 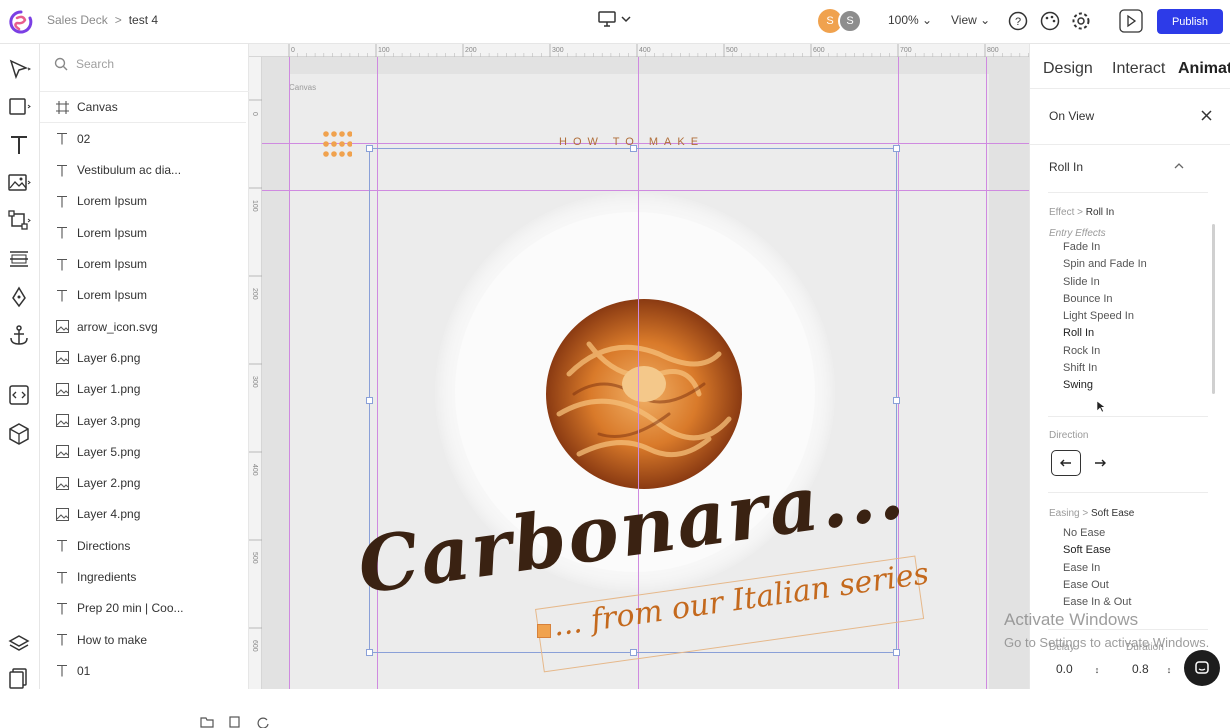 I want to click on layer-item-label: Lorem Ipsum, so click(x=112, y=201).